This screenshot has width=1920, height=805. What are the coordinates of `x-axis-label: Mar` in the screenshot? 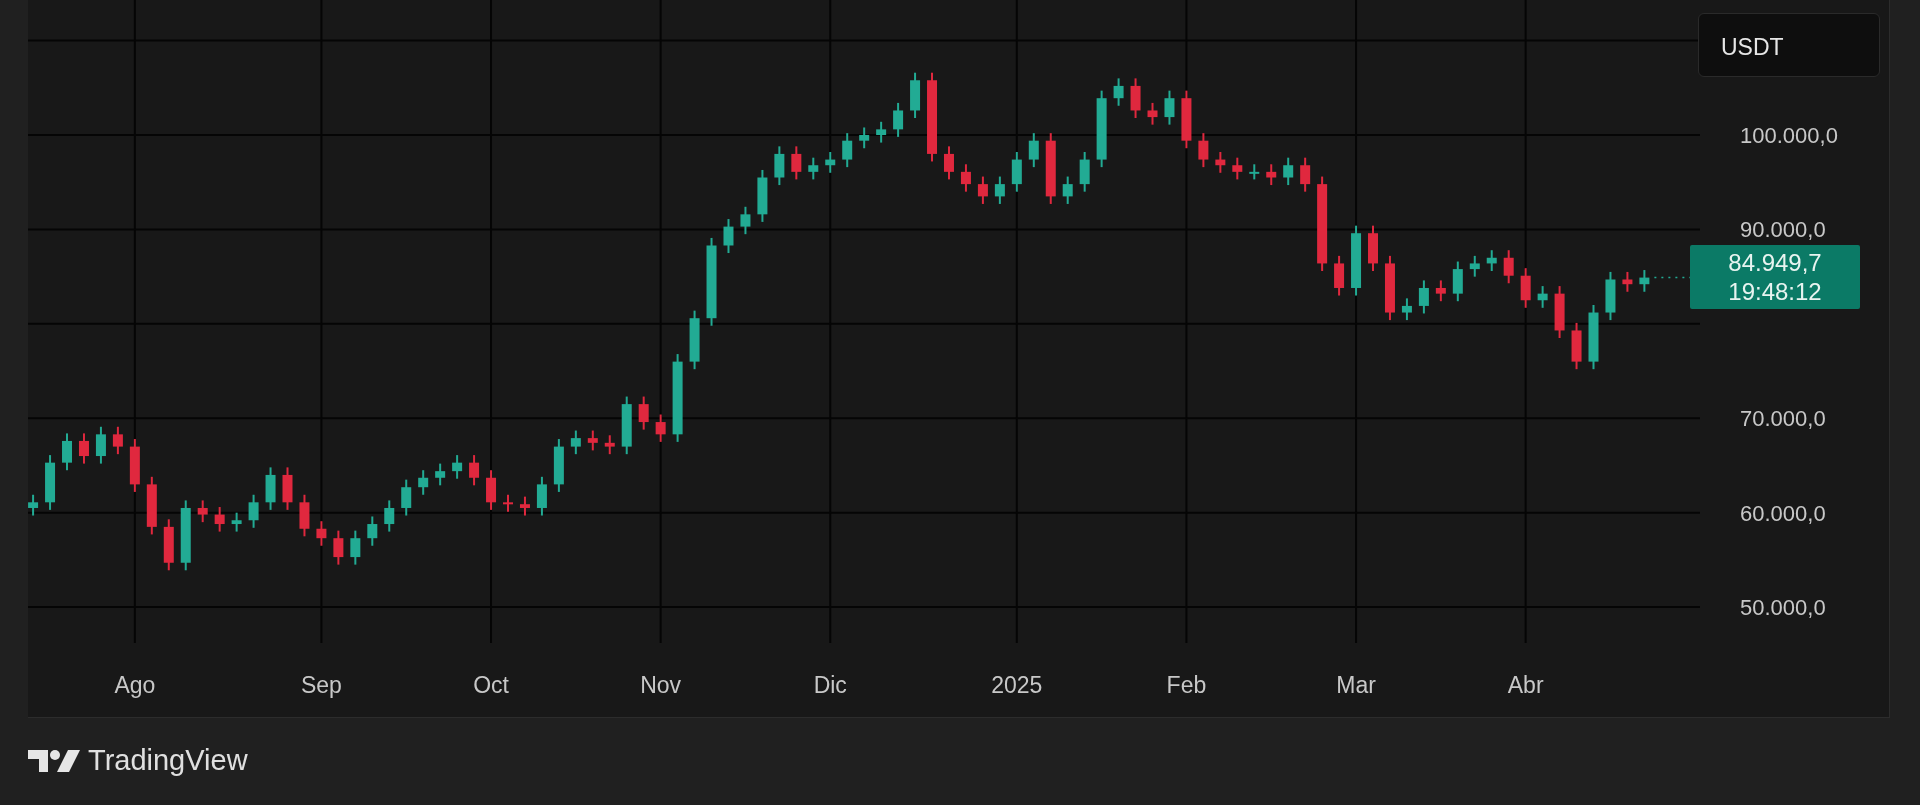 It's located at (1356, 685).